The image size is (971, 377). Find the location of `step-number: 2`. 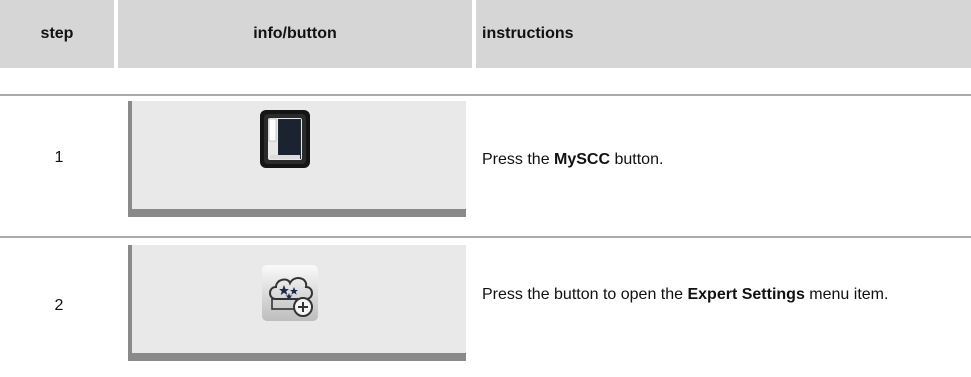

step-number: 2 is located at coordinates (59, 305).